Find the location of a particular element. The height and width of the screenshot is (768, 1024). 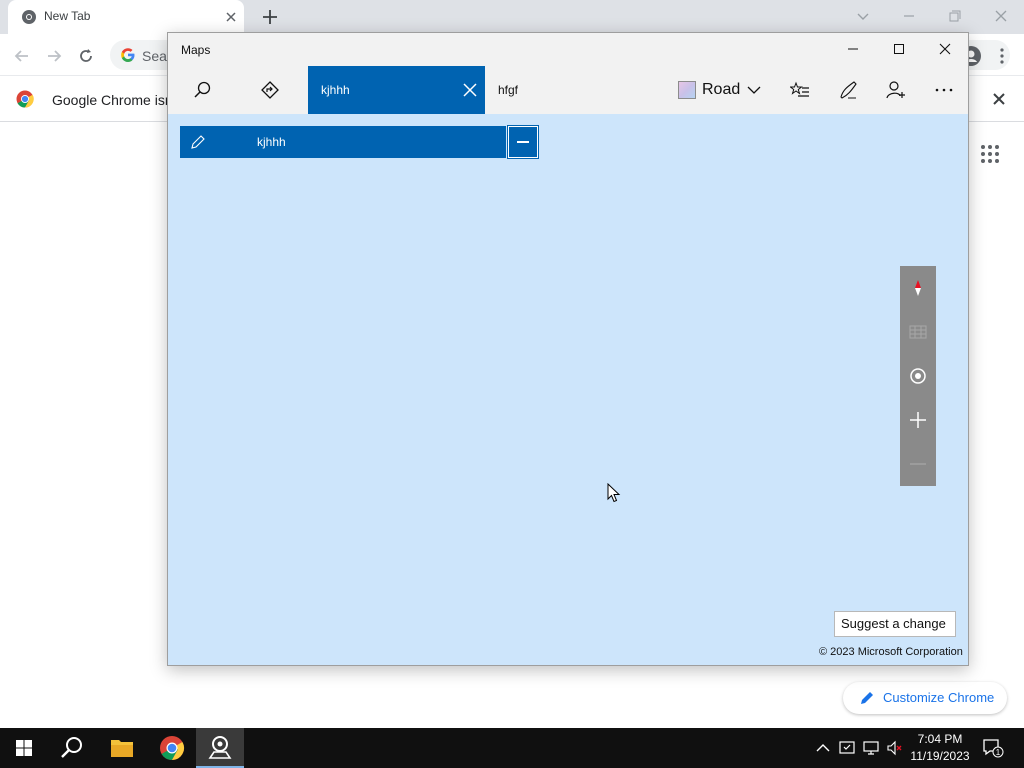

maps-toolbar: kjhhh hfgf Road is located at coordinates (568, 90).